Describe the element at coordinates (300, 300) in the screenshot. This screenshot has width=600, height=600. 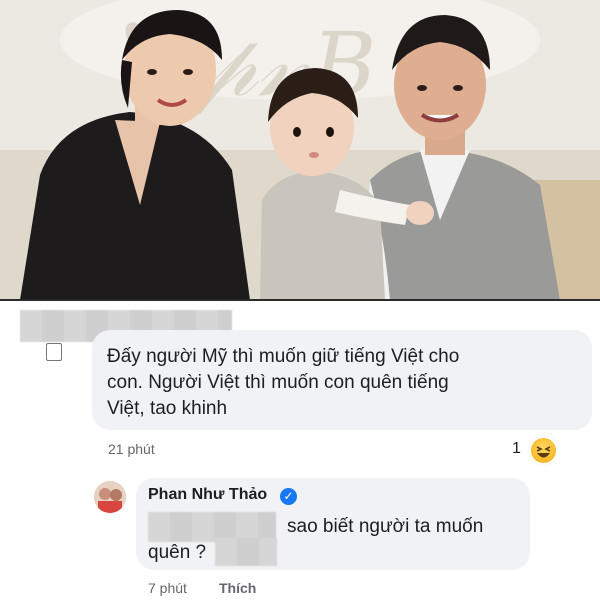
I see `photo-divider` at that location.